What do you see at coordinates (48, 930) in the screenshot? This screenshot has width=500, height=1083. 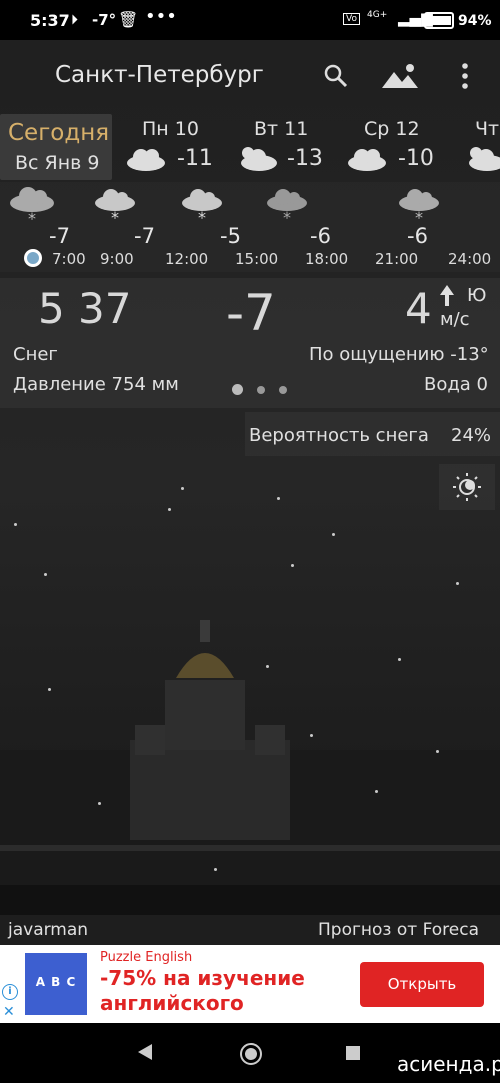 I see `photo-author: javarman` at bounding box center [48, 930].